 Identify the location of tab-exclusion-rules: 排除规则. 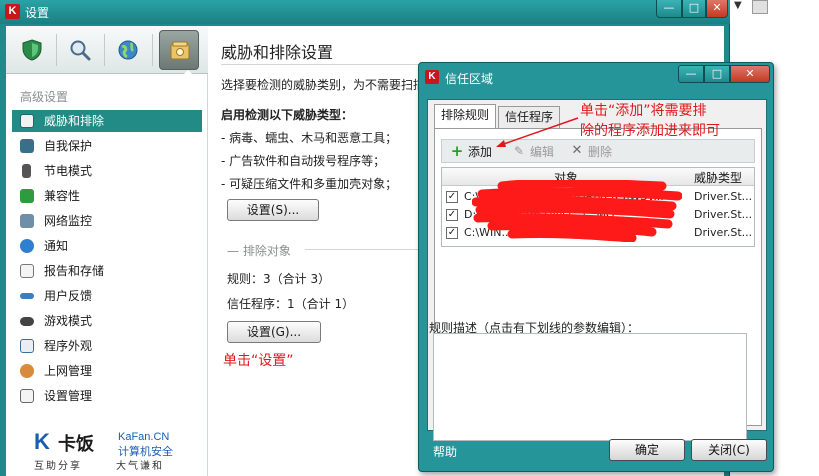
(465, 116).